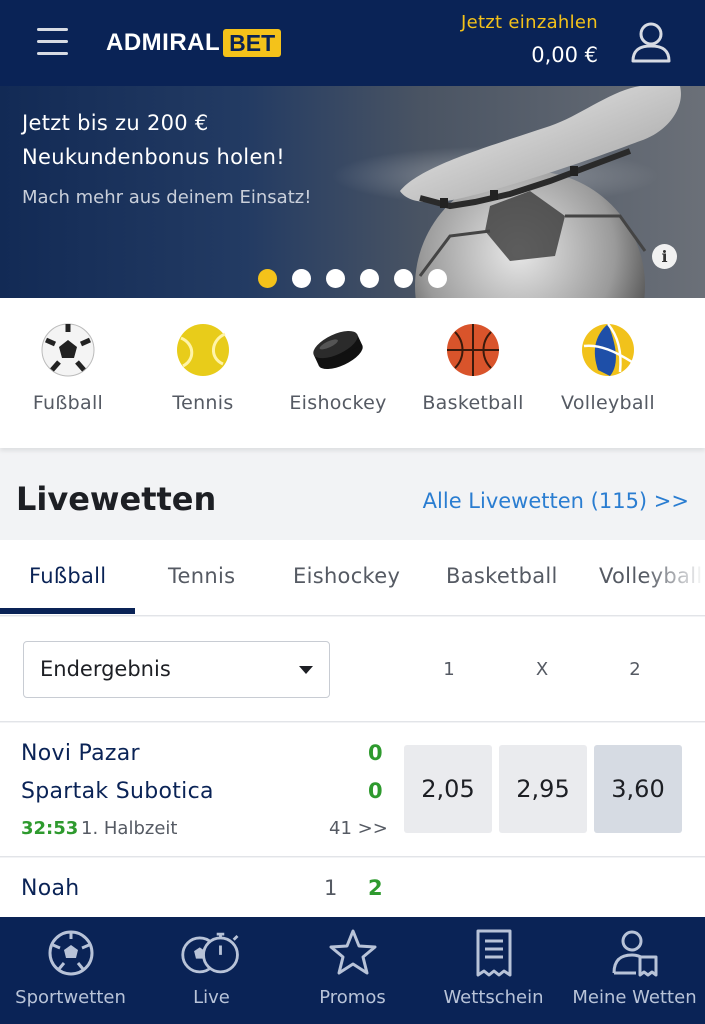 The image size is (705, 1024). Describe the element at coordinates (556, 501) in the screenshot. I see `all-livewetten-link: Alle Livewetten (115) >>` at that location.